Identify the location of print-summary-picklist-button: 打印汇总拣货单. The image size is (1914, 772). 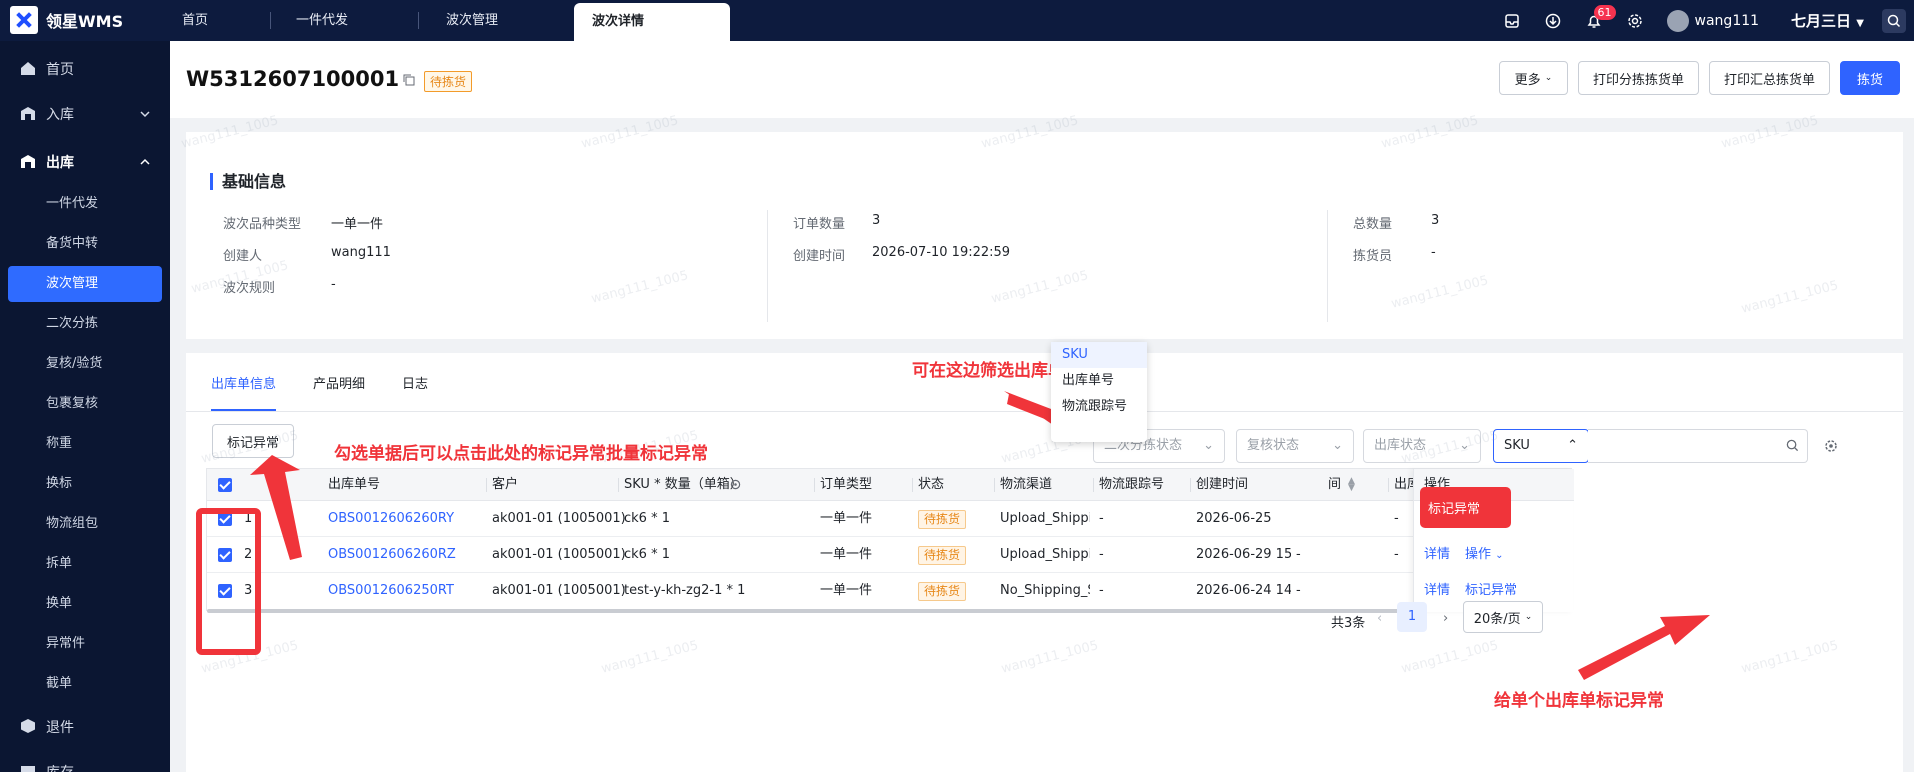
(1769, 78).